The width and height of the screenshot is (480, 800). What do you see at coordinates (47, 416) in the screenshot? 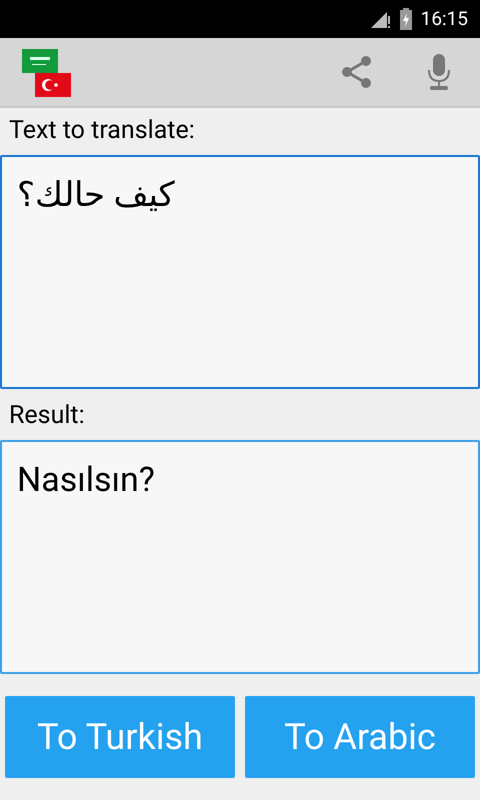
I see `field-label: Result:` at bounding box center [47, 416].